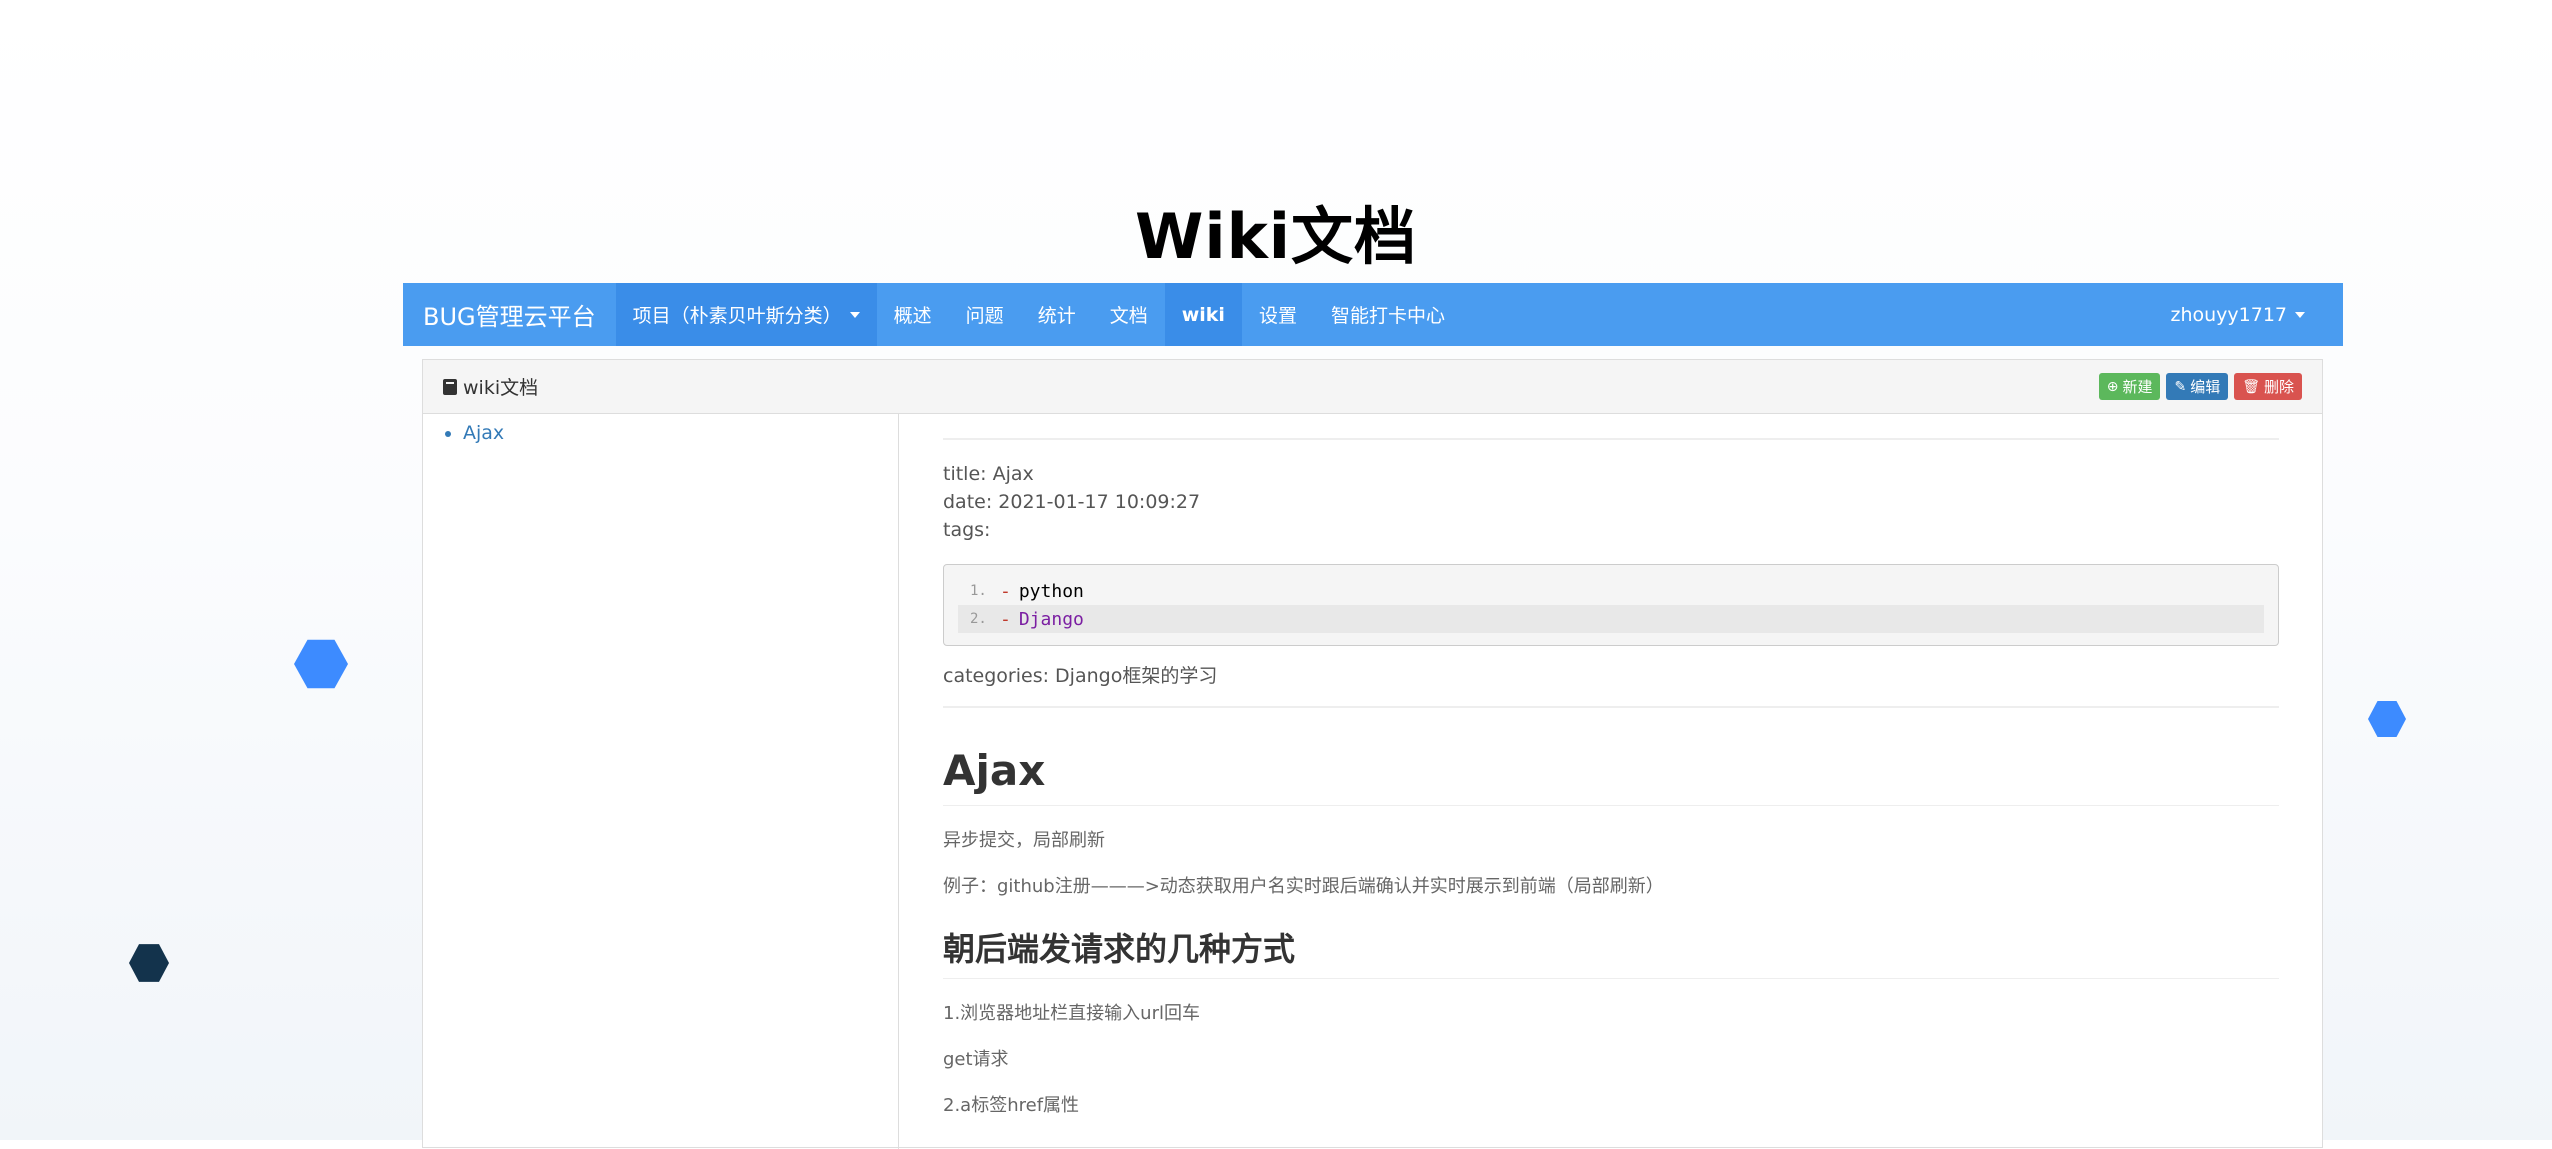  Describe the element at coordinates (1072, 502) in the screenshot. I see `meta-date: date: 2021-01-17 10:09:27` at that location.